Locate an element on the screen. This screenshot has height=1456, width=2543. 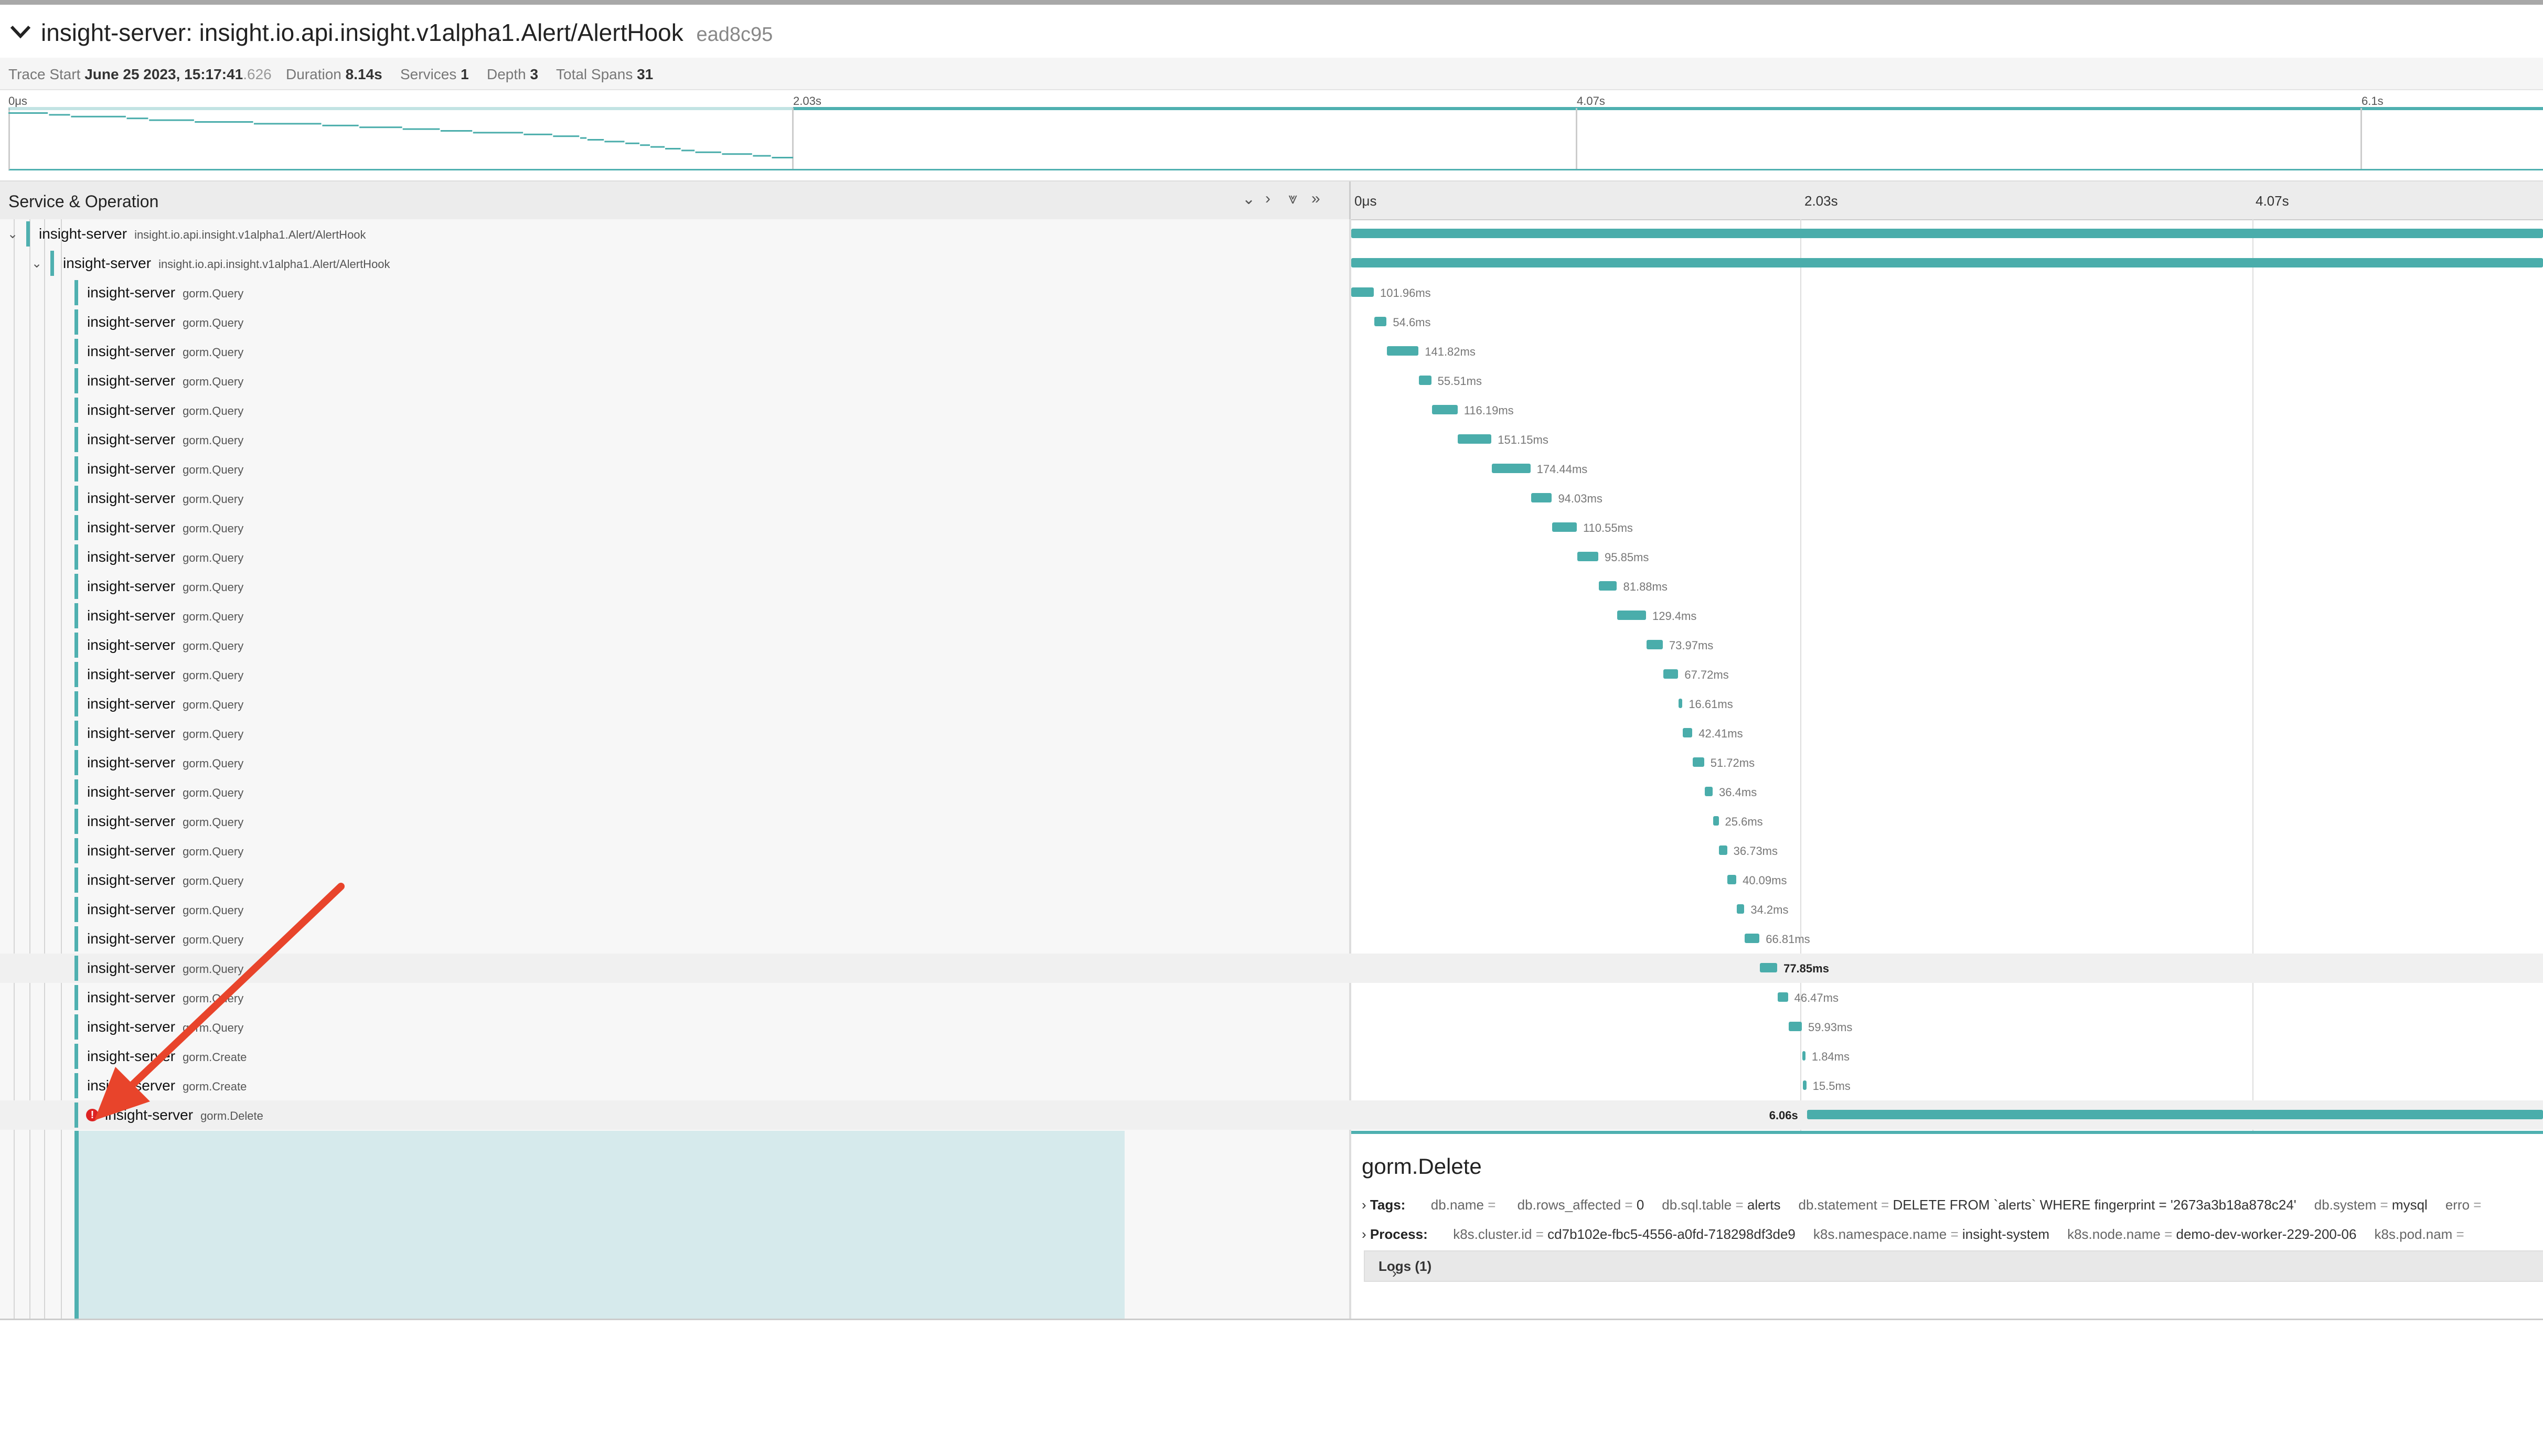
expand-all-icon: » is located at coordinates (1316, 199).